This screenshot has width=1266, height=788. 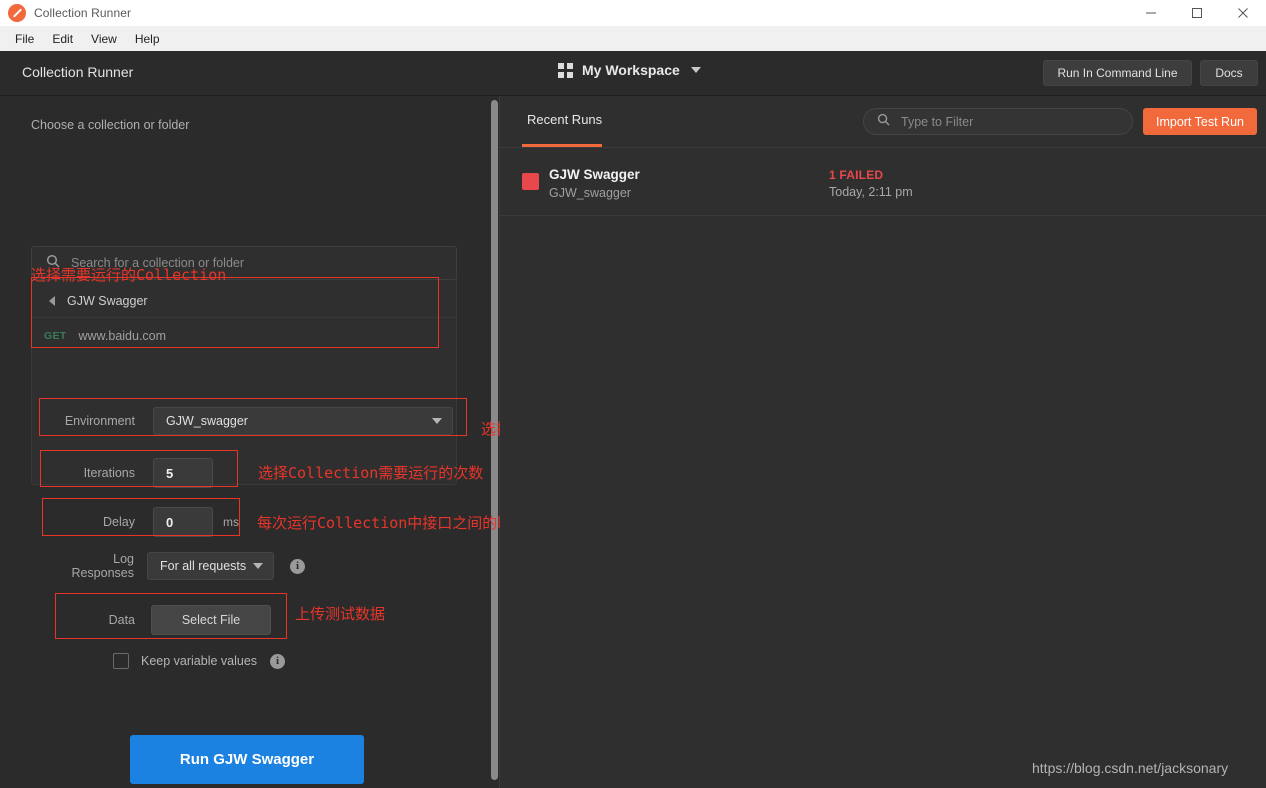 I want to click on page-title: Collection Runner, so click(x=78, y=72).